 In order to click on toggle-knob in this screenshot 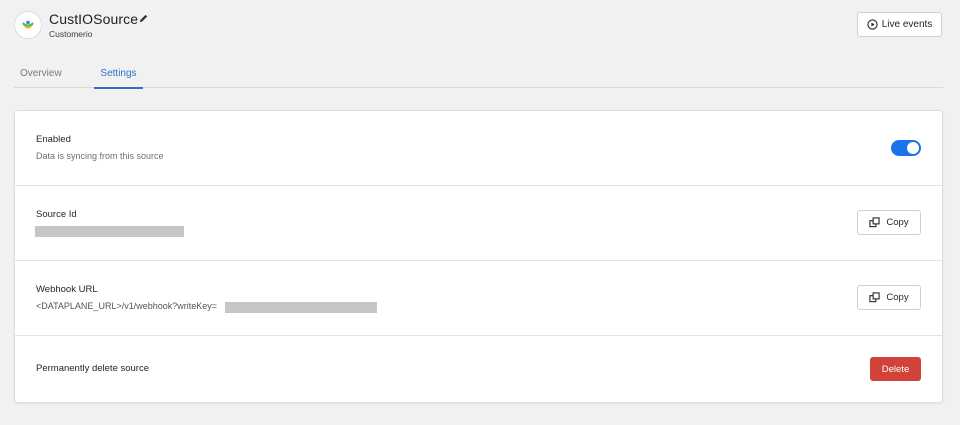, I will do `click(913, 148)`.